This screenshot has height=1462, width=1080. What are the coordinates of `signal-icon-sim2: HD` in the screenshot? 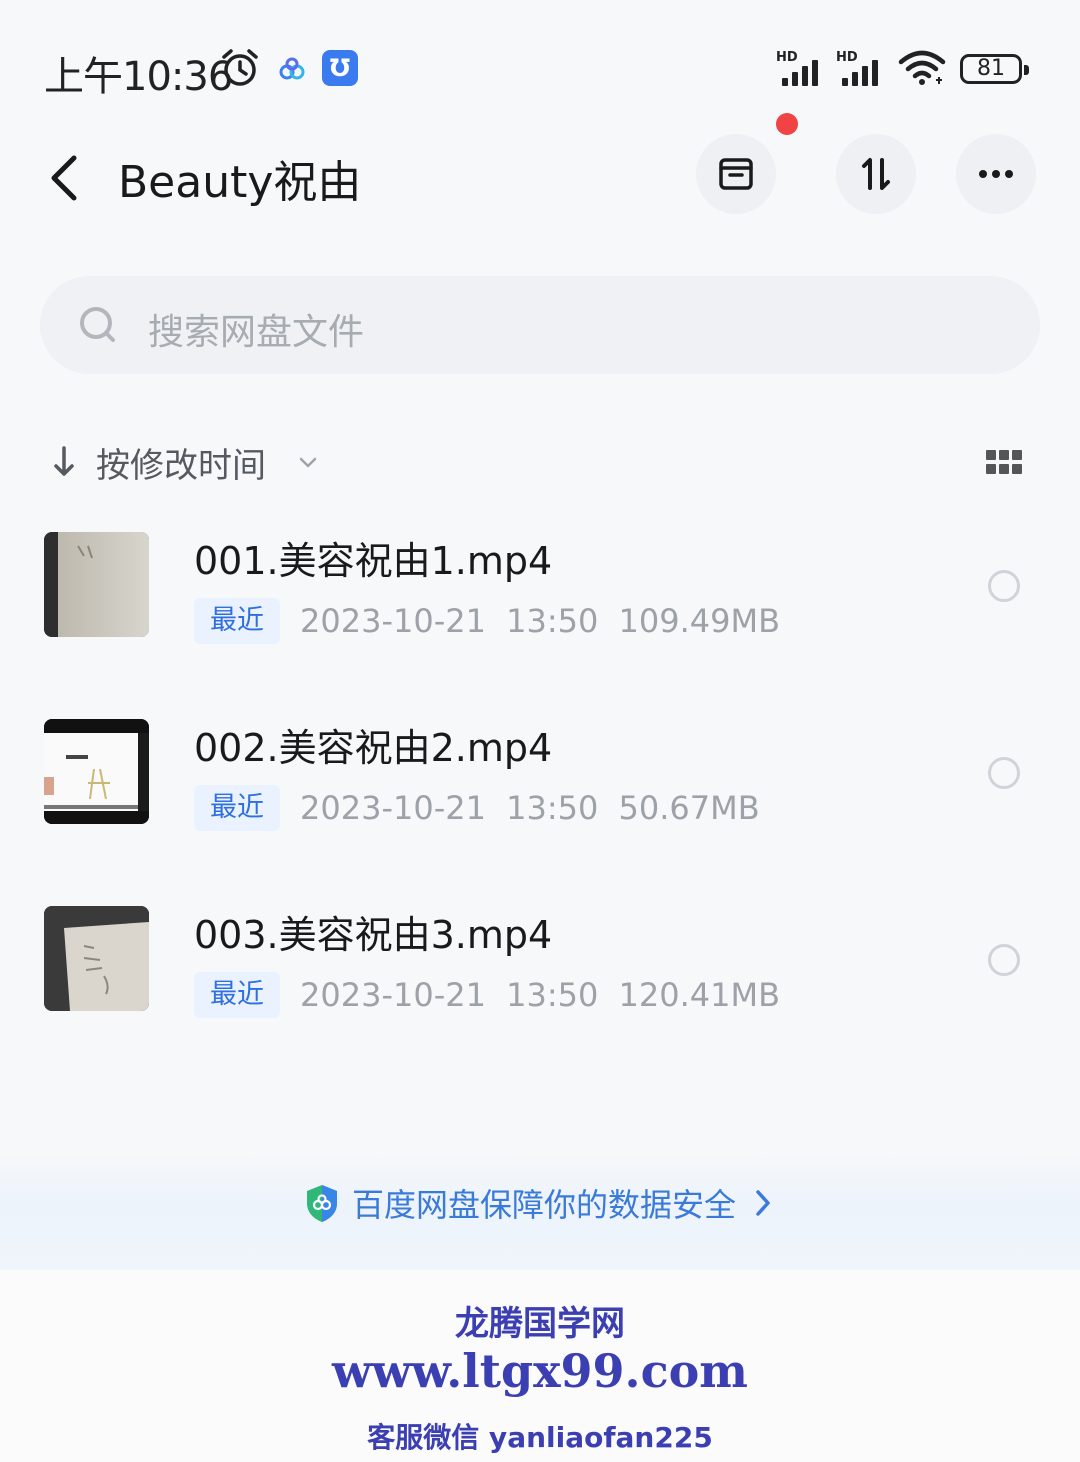 It's located at (862, 68).